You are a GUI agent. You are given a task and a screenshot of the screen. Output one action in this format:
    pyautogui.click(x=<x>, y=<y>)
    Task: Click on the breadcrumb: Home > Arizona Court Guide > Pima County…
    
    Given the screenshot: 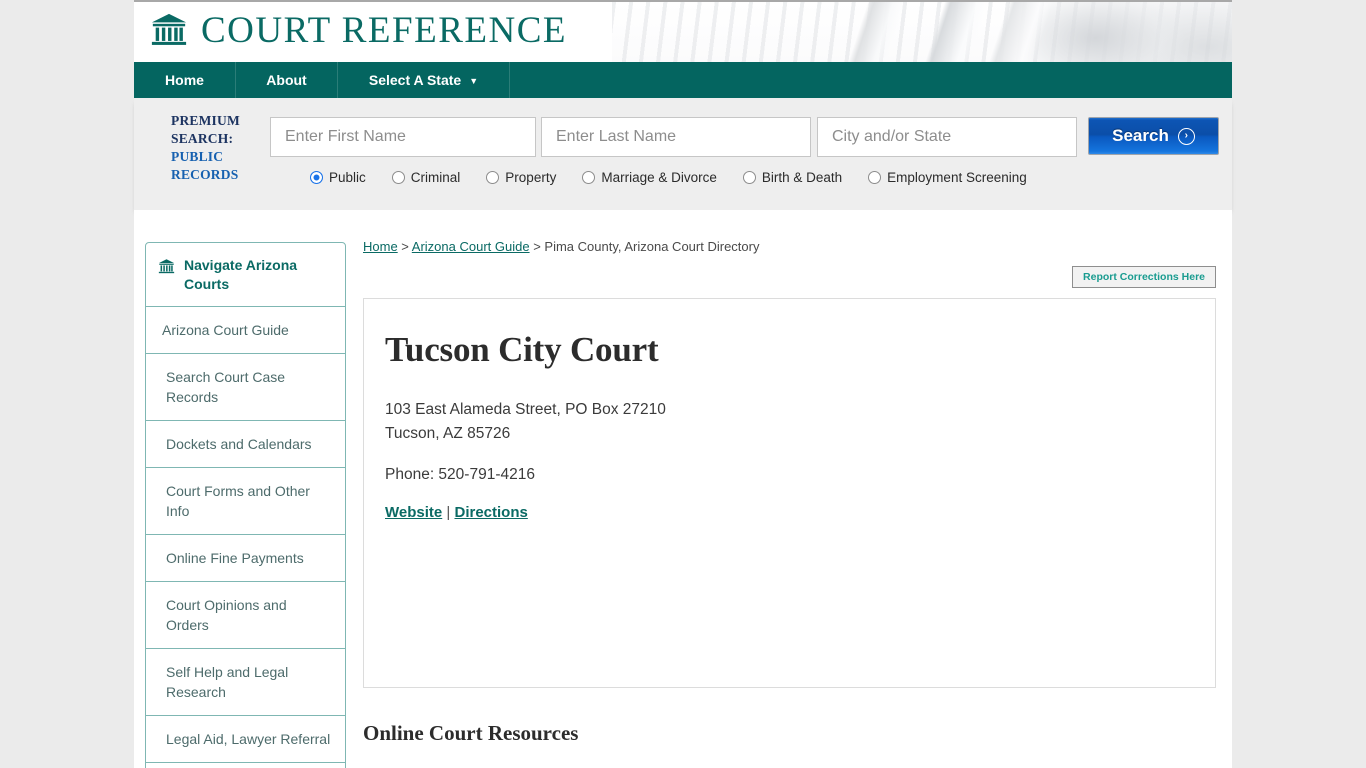 What is the action you would take?
    pyautogui.click(x=789, y=247)
    